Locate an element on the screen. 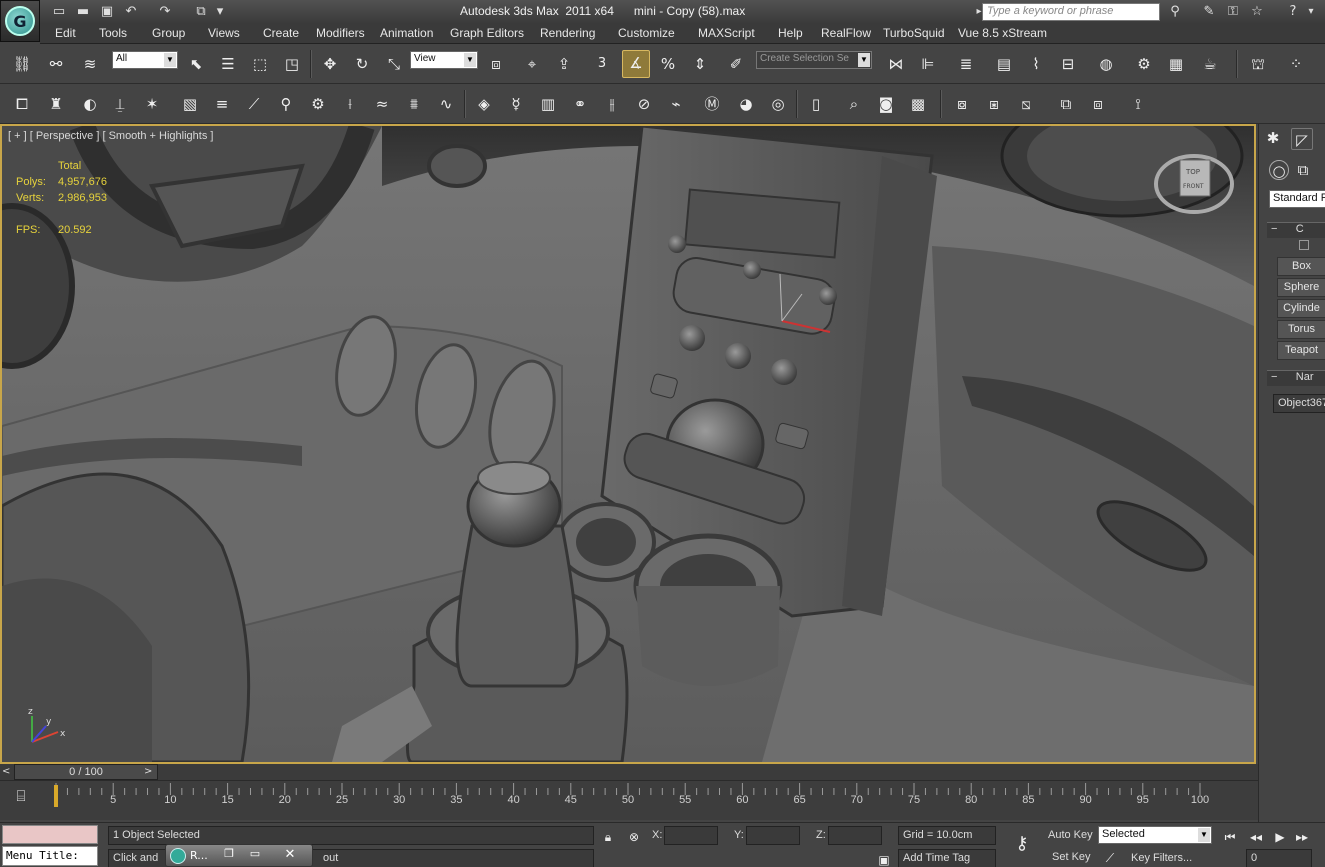 Image resolution: width=1325 pixels, height=867 pixels. wind-icon: ≈ is located at coordinates (382, 104).